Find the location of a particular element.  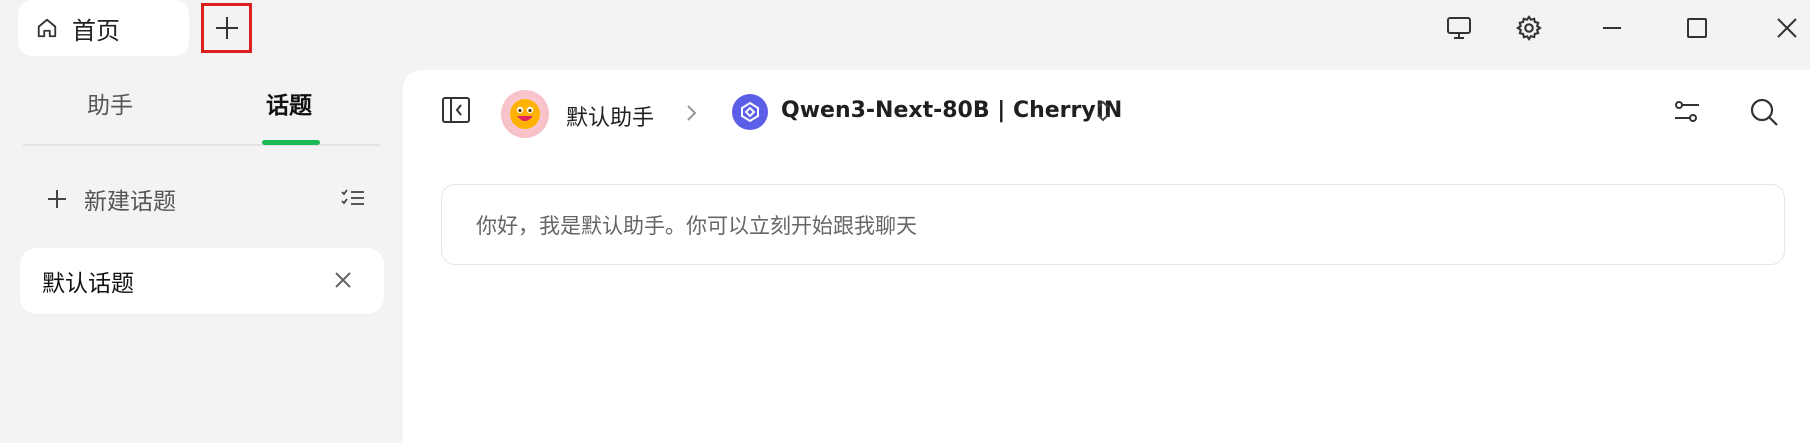

minimize-button is located at coordinates (1612, 28).